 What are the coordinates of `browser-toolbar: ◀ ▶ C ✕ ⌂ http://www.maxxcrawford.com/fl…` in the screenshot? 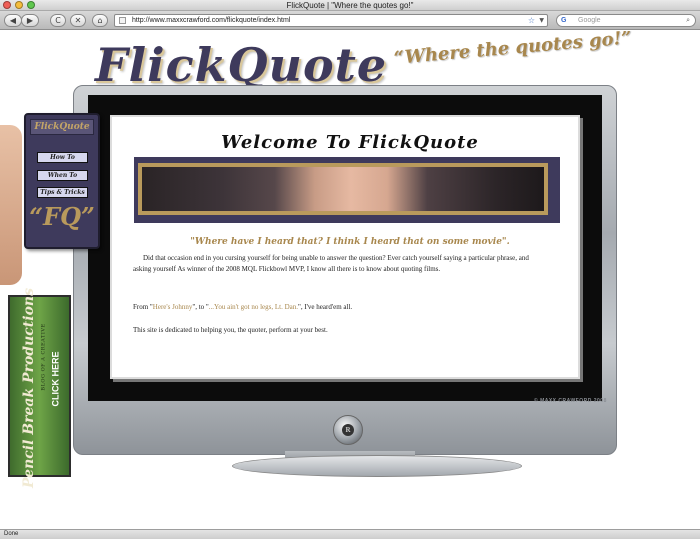 It's located at (350, 20).